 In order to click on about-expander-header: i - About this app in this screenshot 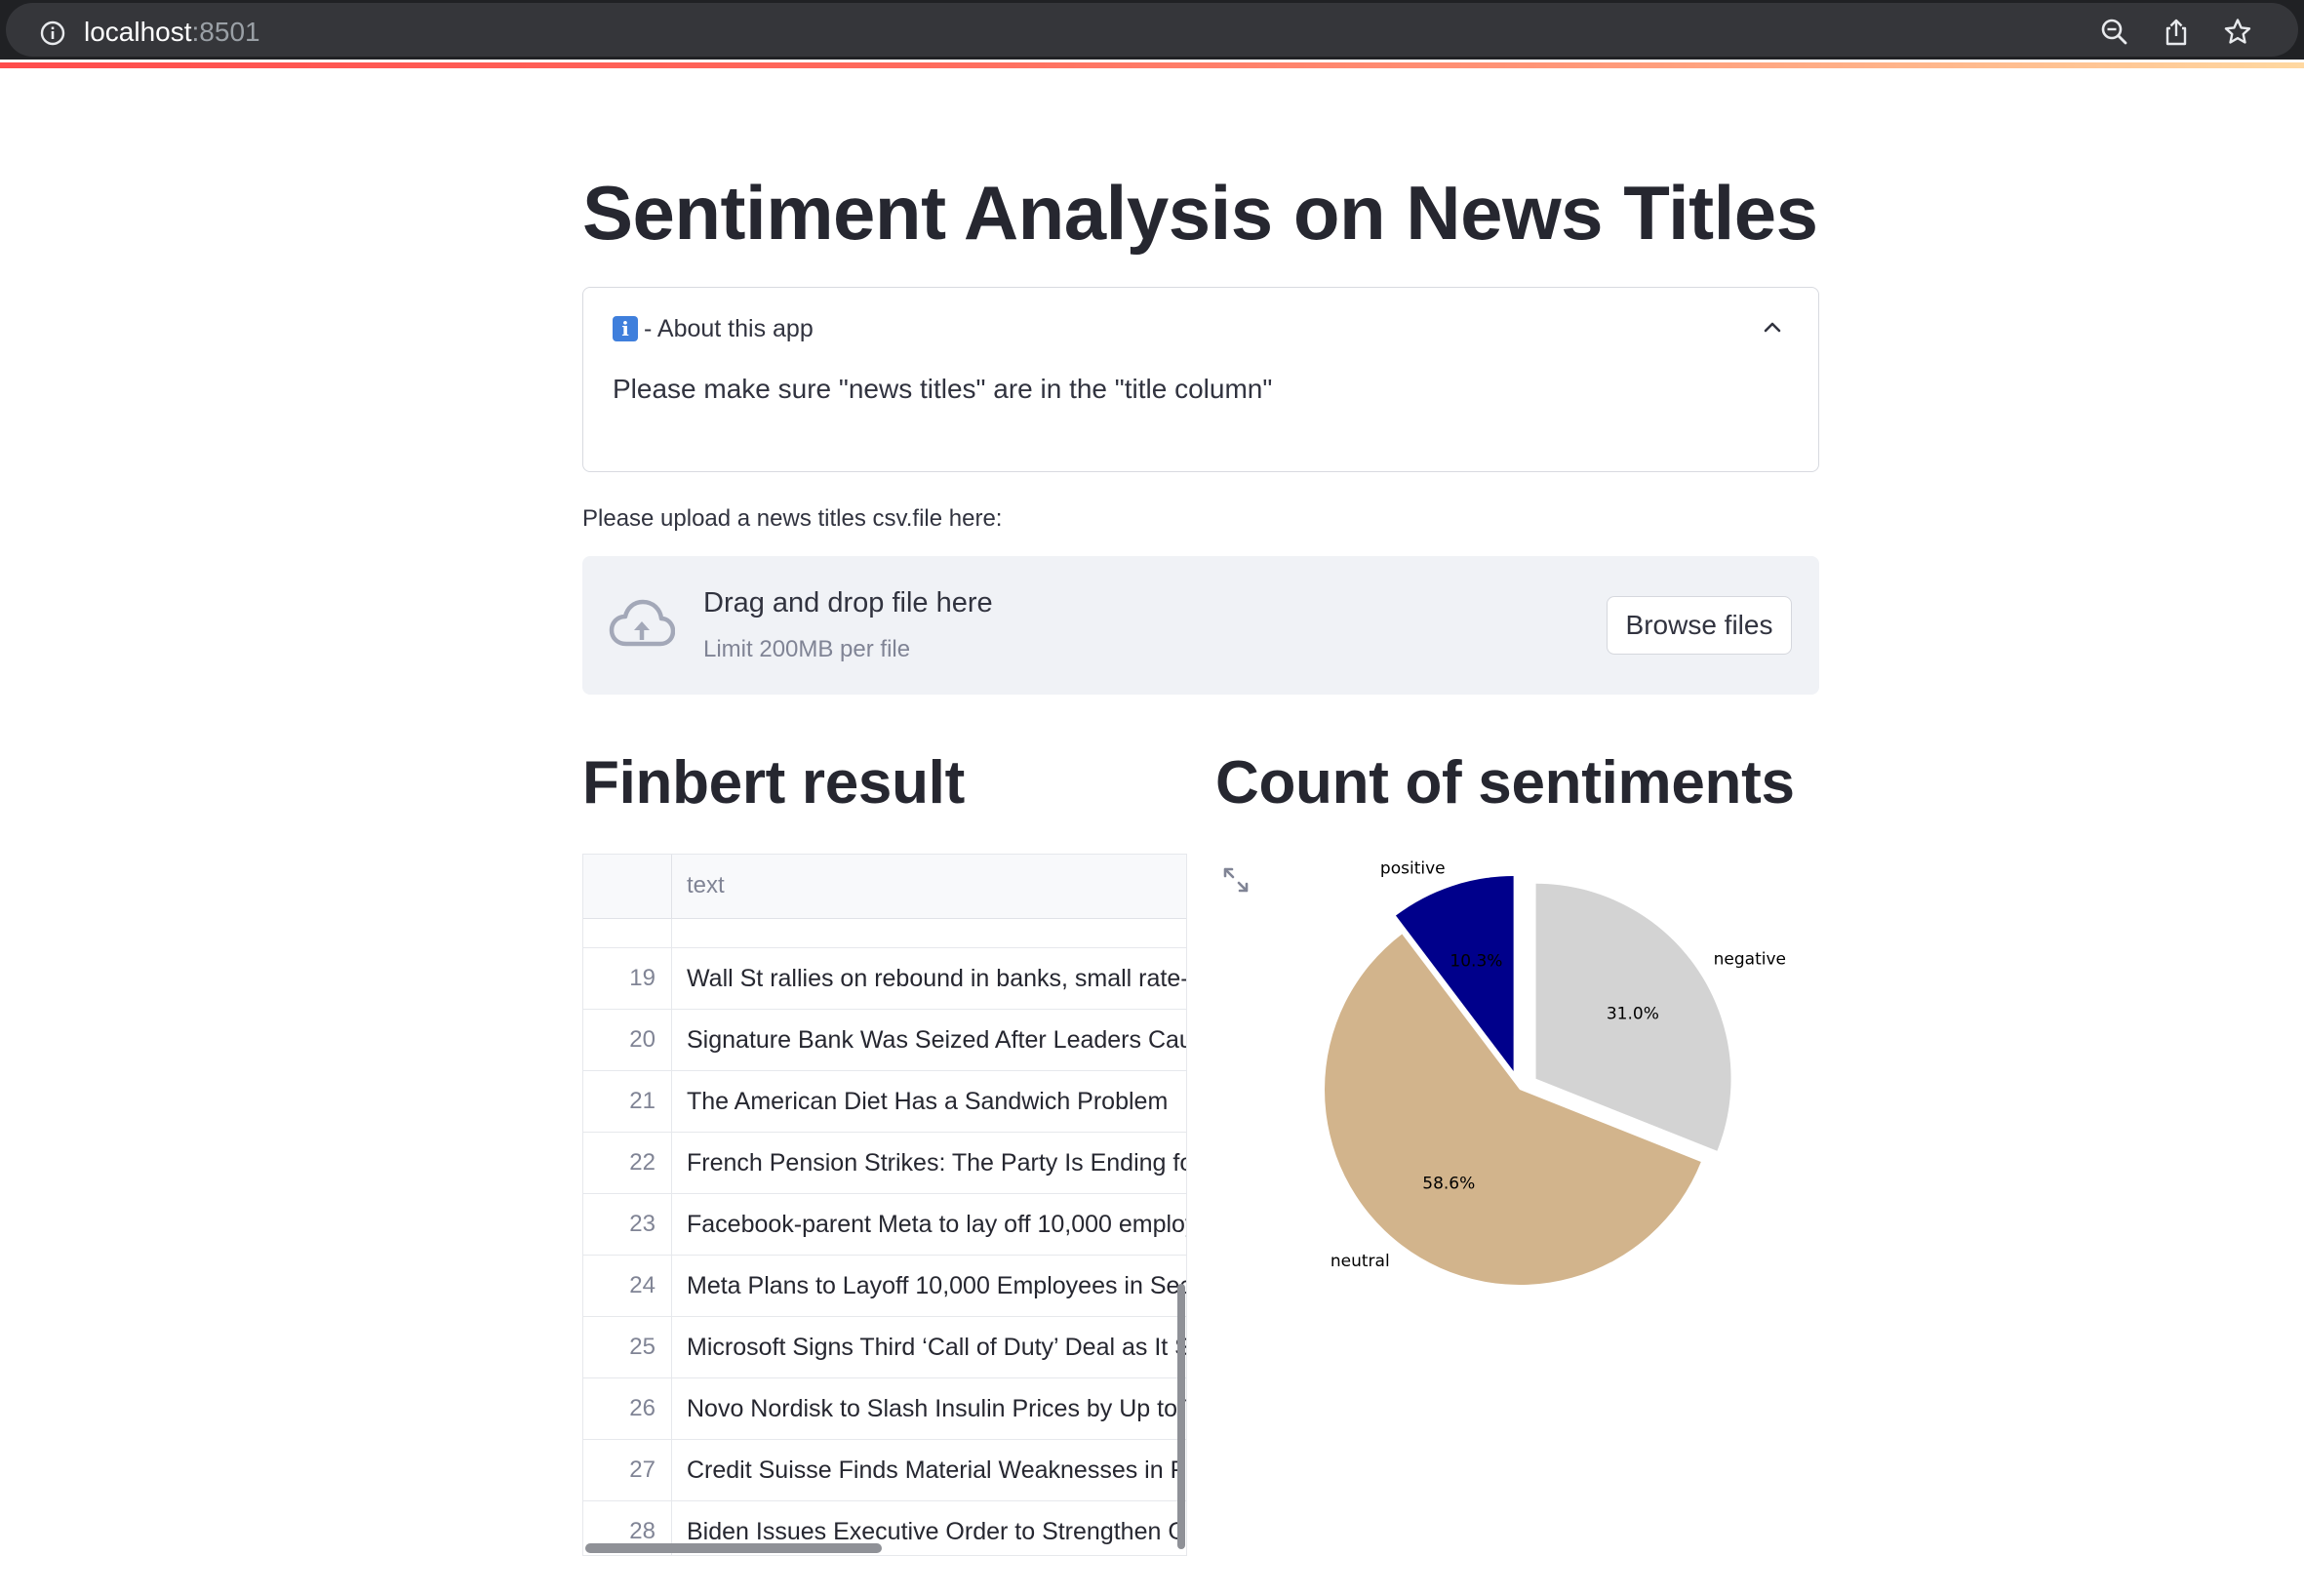, I will do `click(714, 328)`.